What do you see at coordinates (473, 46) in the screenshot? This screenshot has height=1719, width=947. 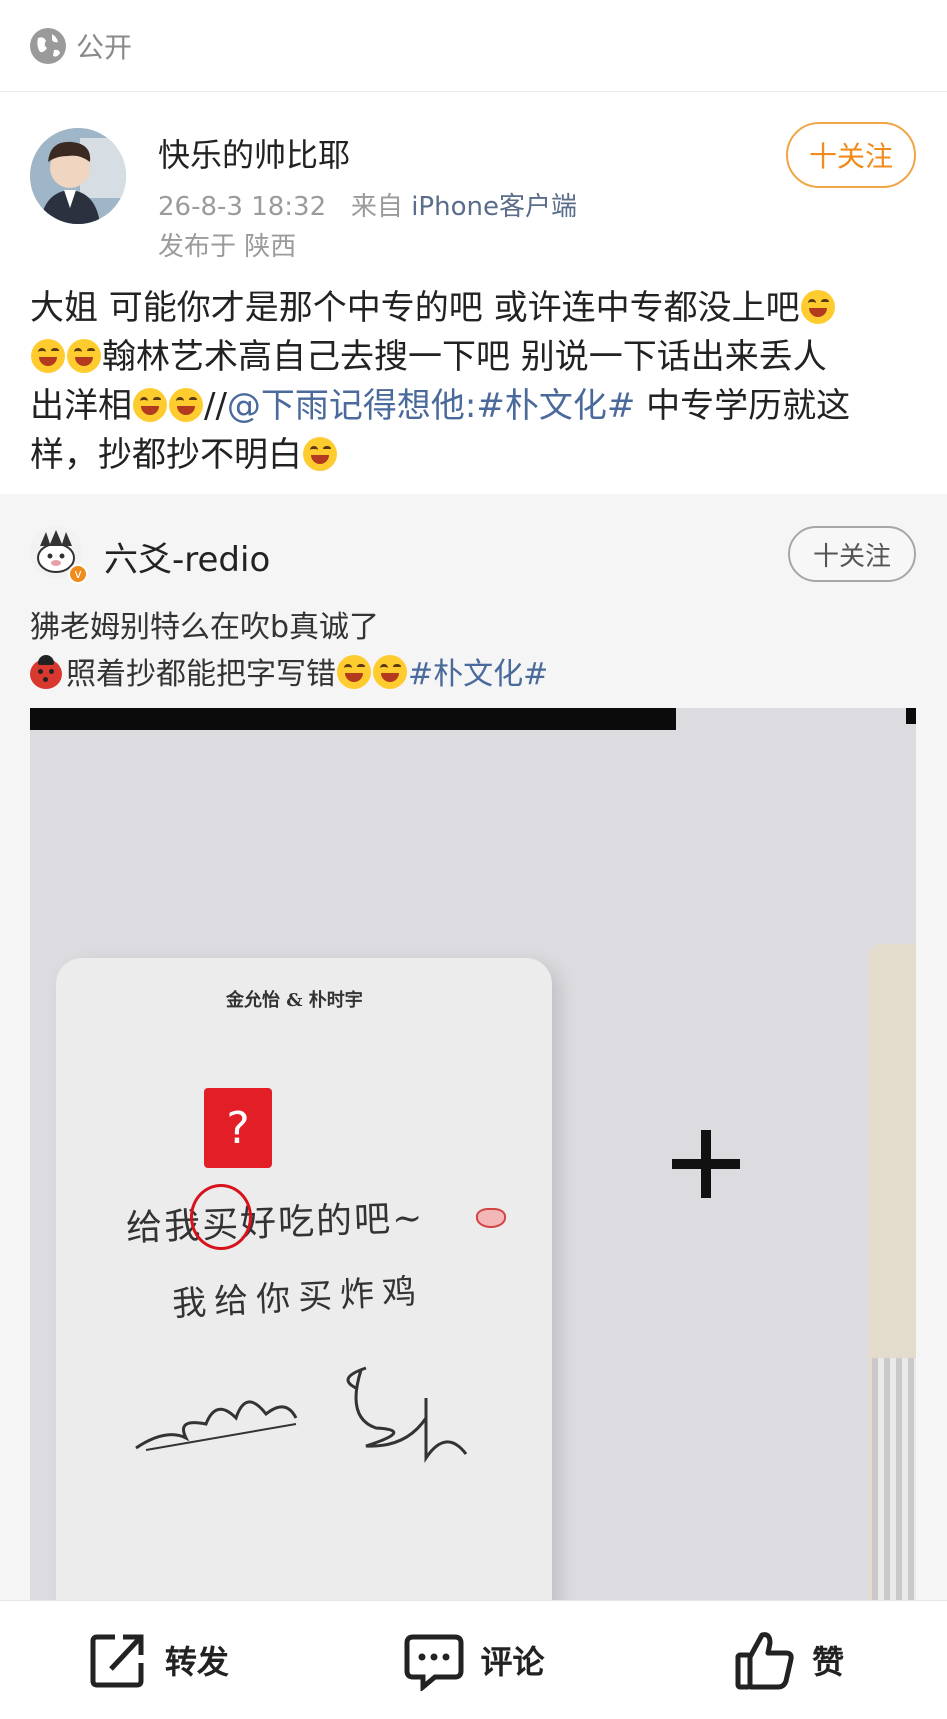 I see `visibility-bar: 公开` at bounding box center [473, 46].